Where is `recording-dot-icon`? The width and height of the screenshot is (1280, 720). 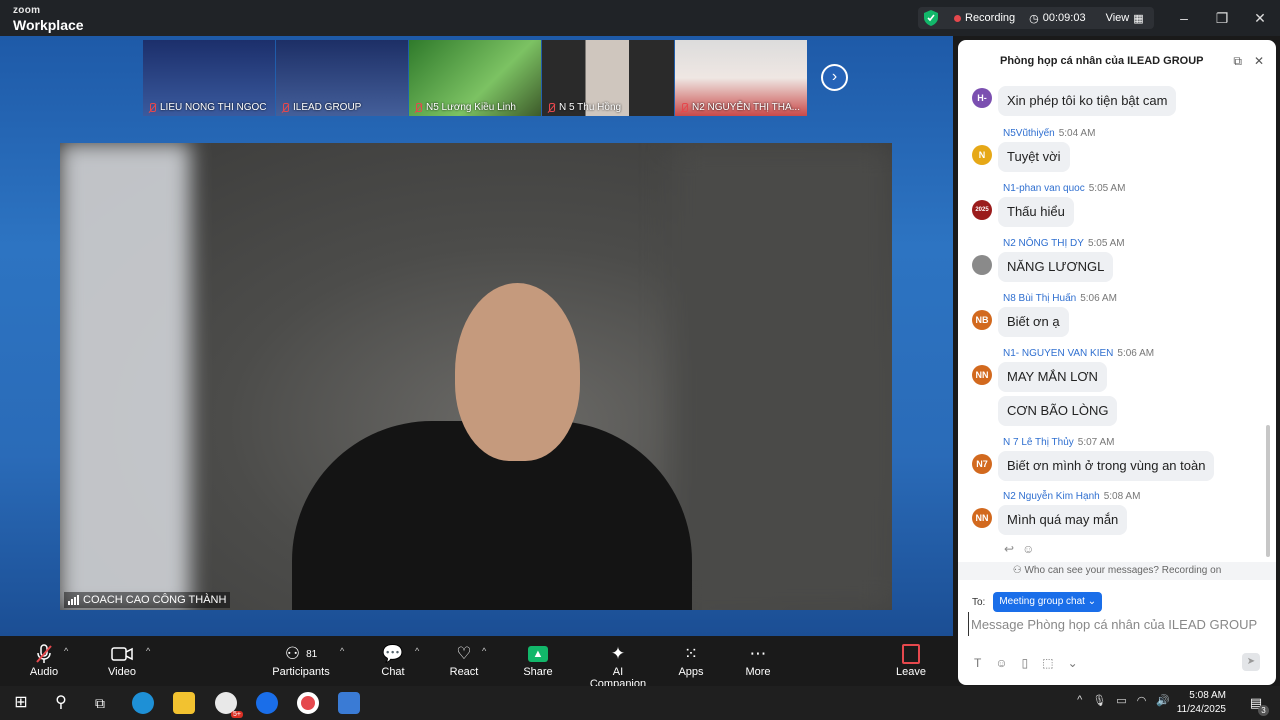
recording-dot-icon is located at coordinates (957, 18).